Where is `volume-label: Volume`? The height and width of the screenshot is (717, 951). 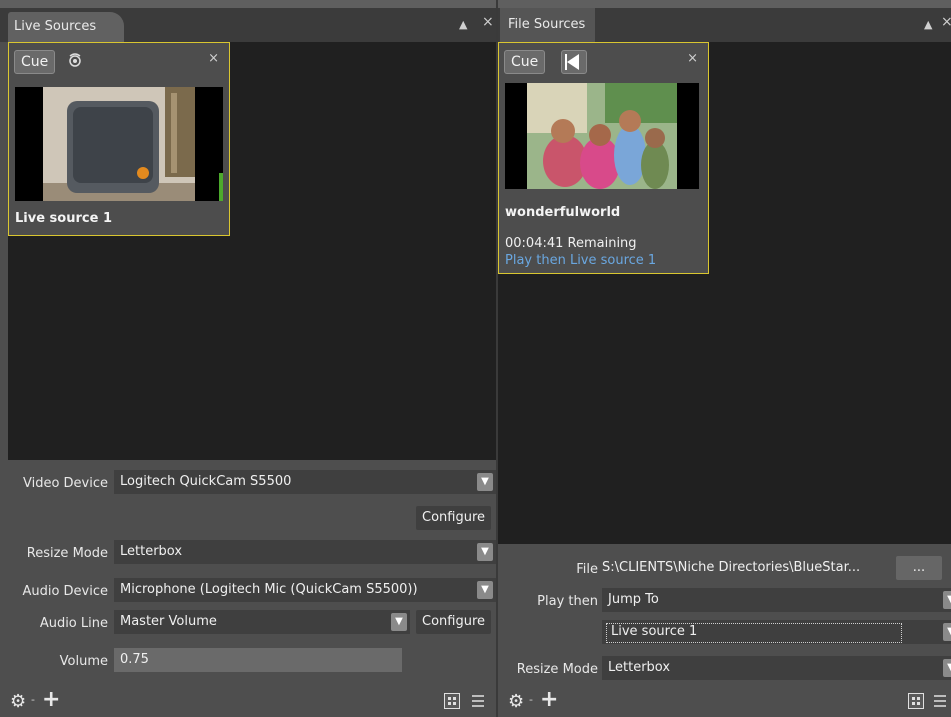 volume-label: Volume is located at coordinates (83, 661).